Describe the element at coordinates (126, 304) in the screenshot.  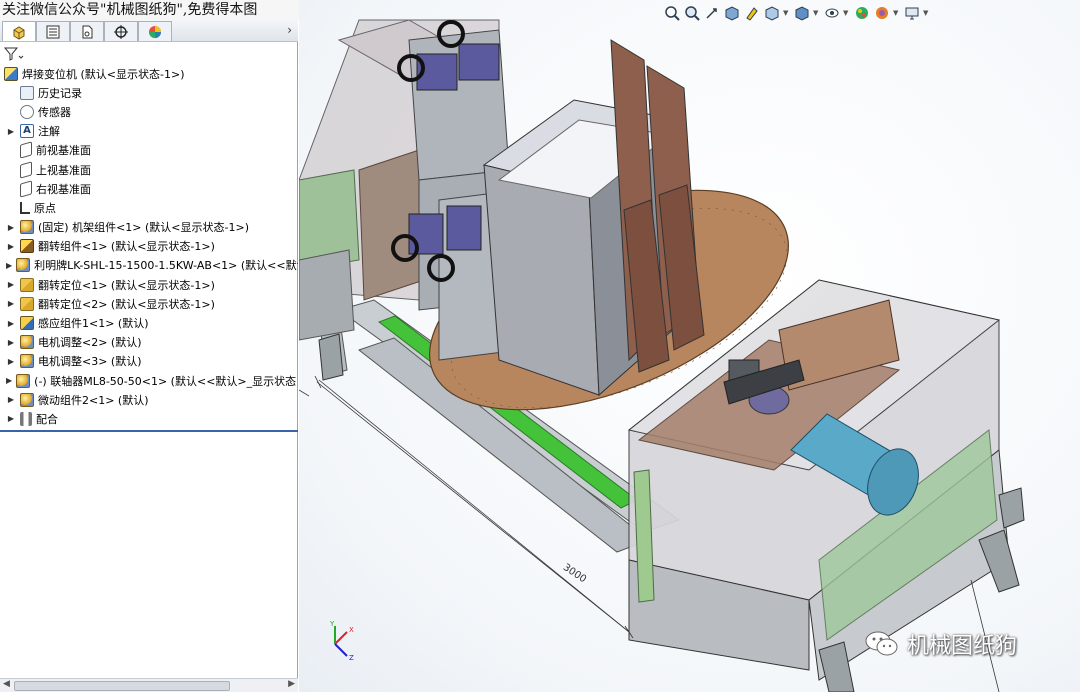
I see `tree-item-label: 翻转定位<2> (默认<显示状态-1>)` at that location.